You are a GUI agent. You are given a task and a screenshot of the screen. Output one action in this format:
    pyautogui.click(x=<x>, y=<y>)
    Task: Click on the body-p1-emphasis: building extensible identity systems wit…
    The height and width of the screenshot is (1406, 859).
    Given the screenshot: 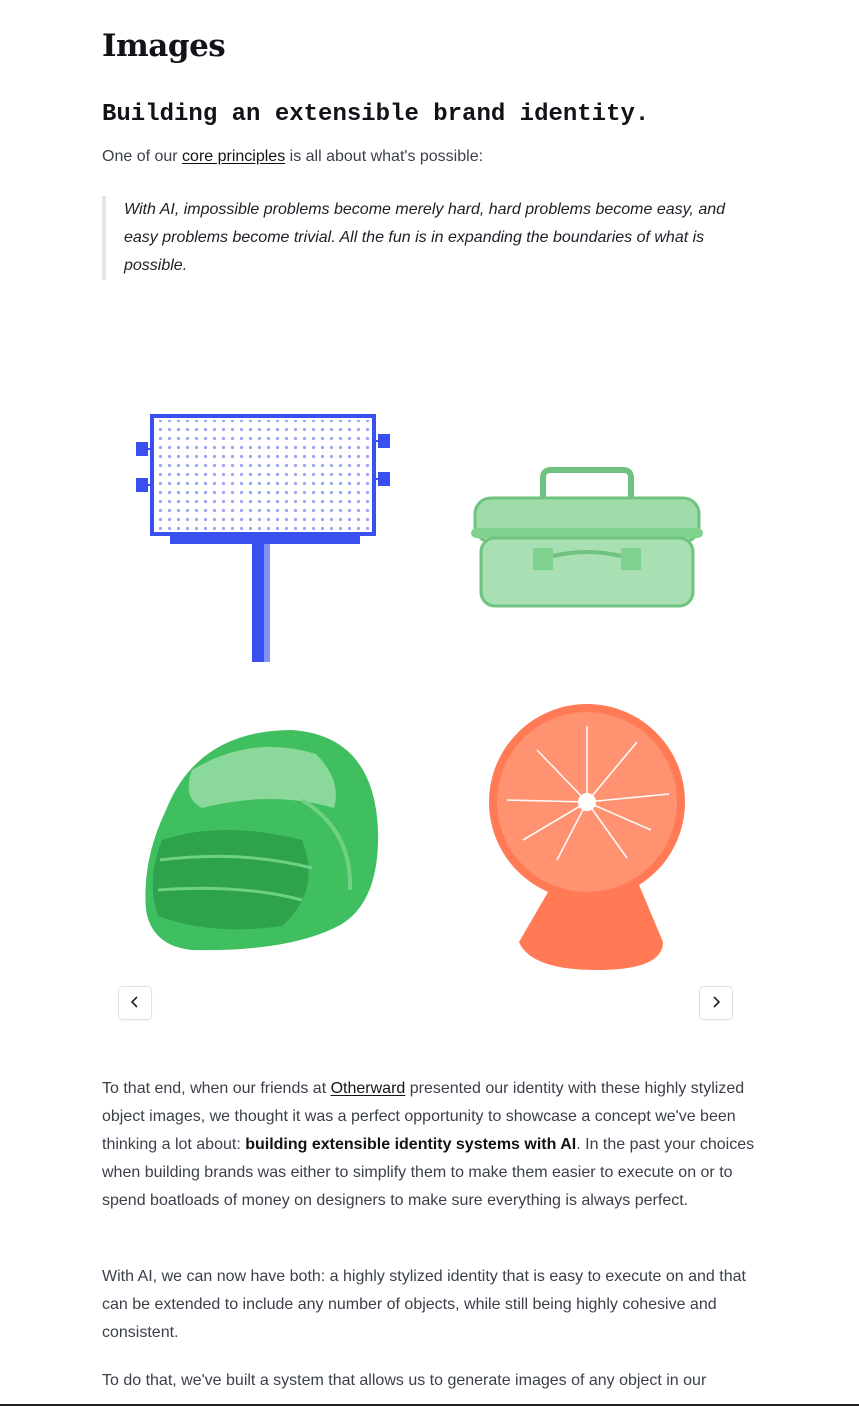 What is the action you would take?
    pyautogui.click(x=411, y=1144)
    